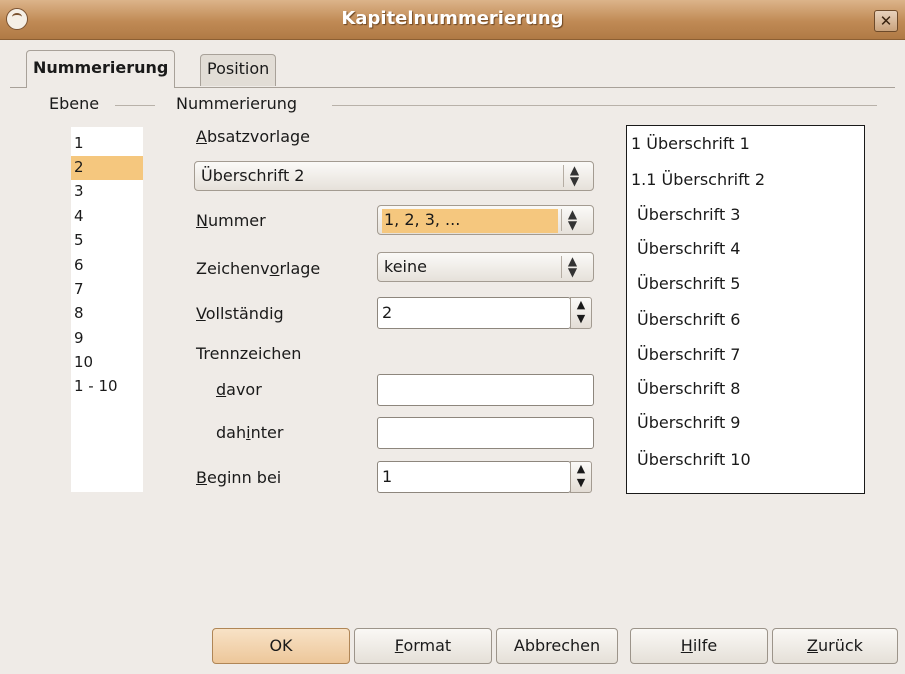  What do you see at coordinates (253, 136) in the screenshot?
I see `paragraph-style-label: Absatzvorlage` at bounding box center [253, 136].